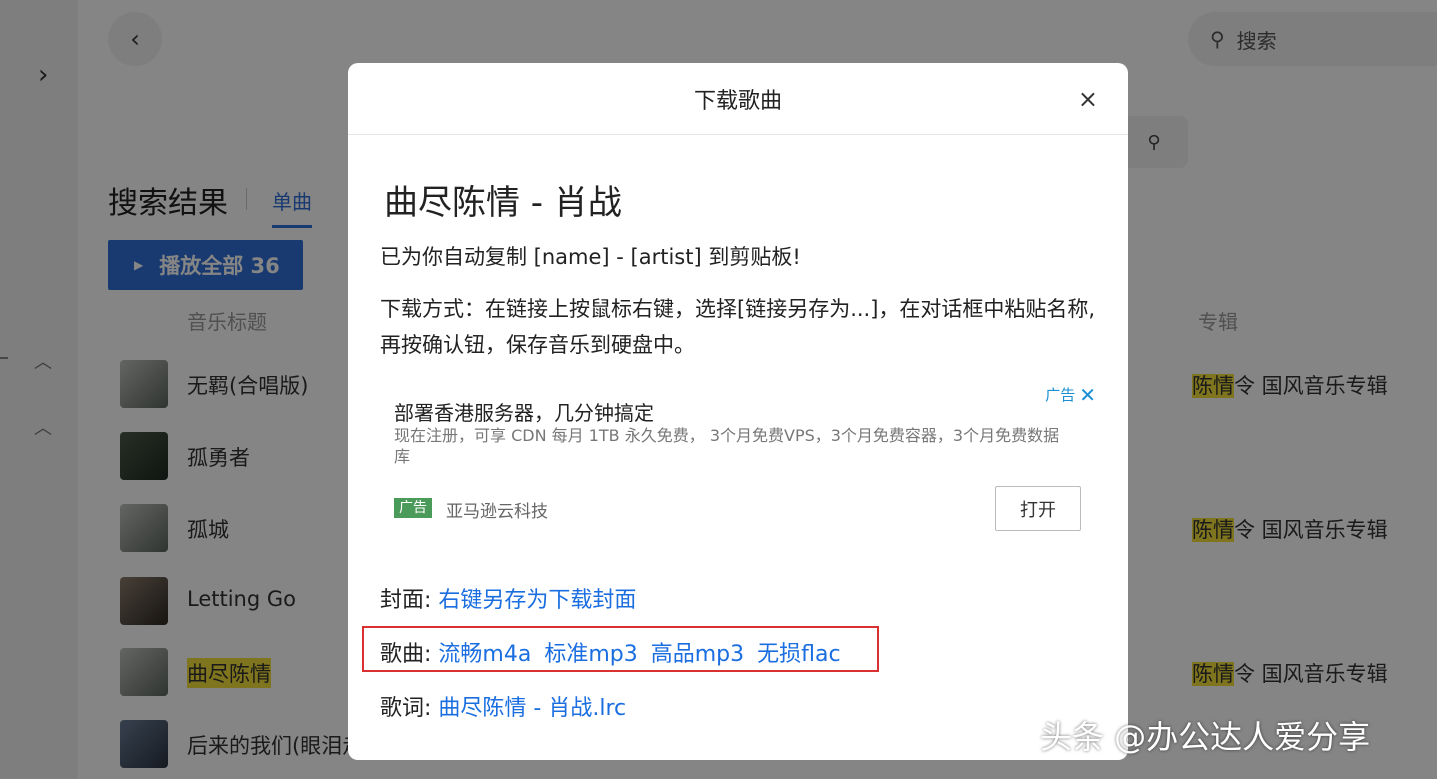 The height and width of the screenshot is (779, 1437). I want to click on ad-open-button: 打开, so click(1038, 508).